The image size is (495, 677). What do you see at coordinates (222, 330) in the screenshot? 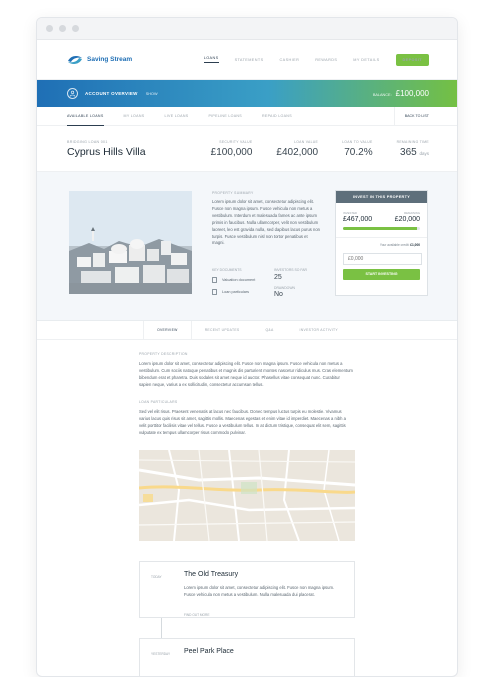
I see `tab-recent-updates: Recent Updates` at bounding box center [222, 330].